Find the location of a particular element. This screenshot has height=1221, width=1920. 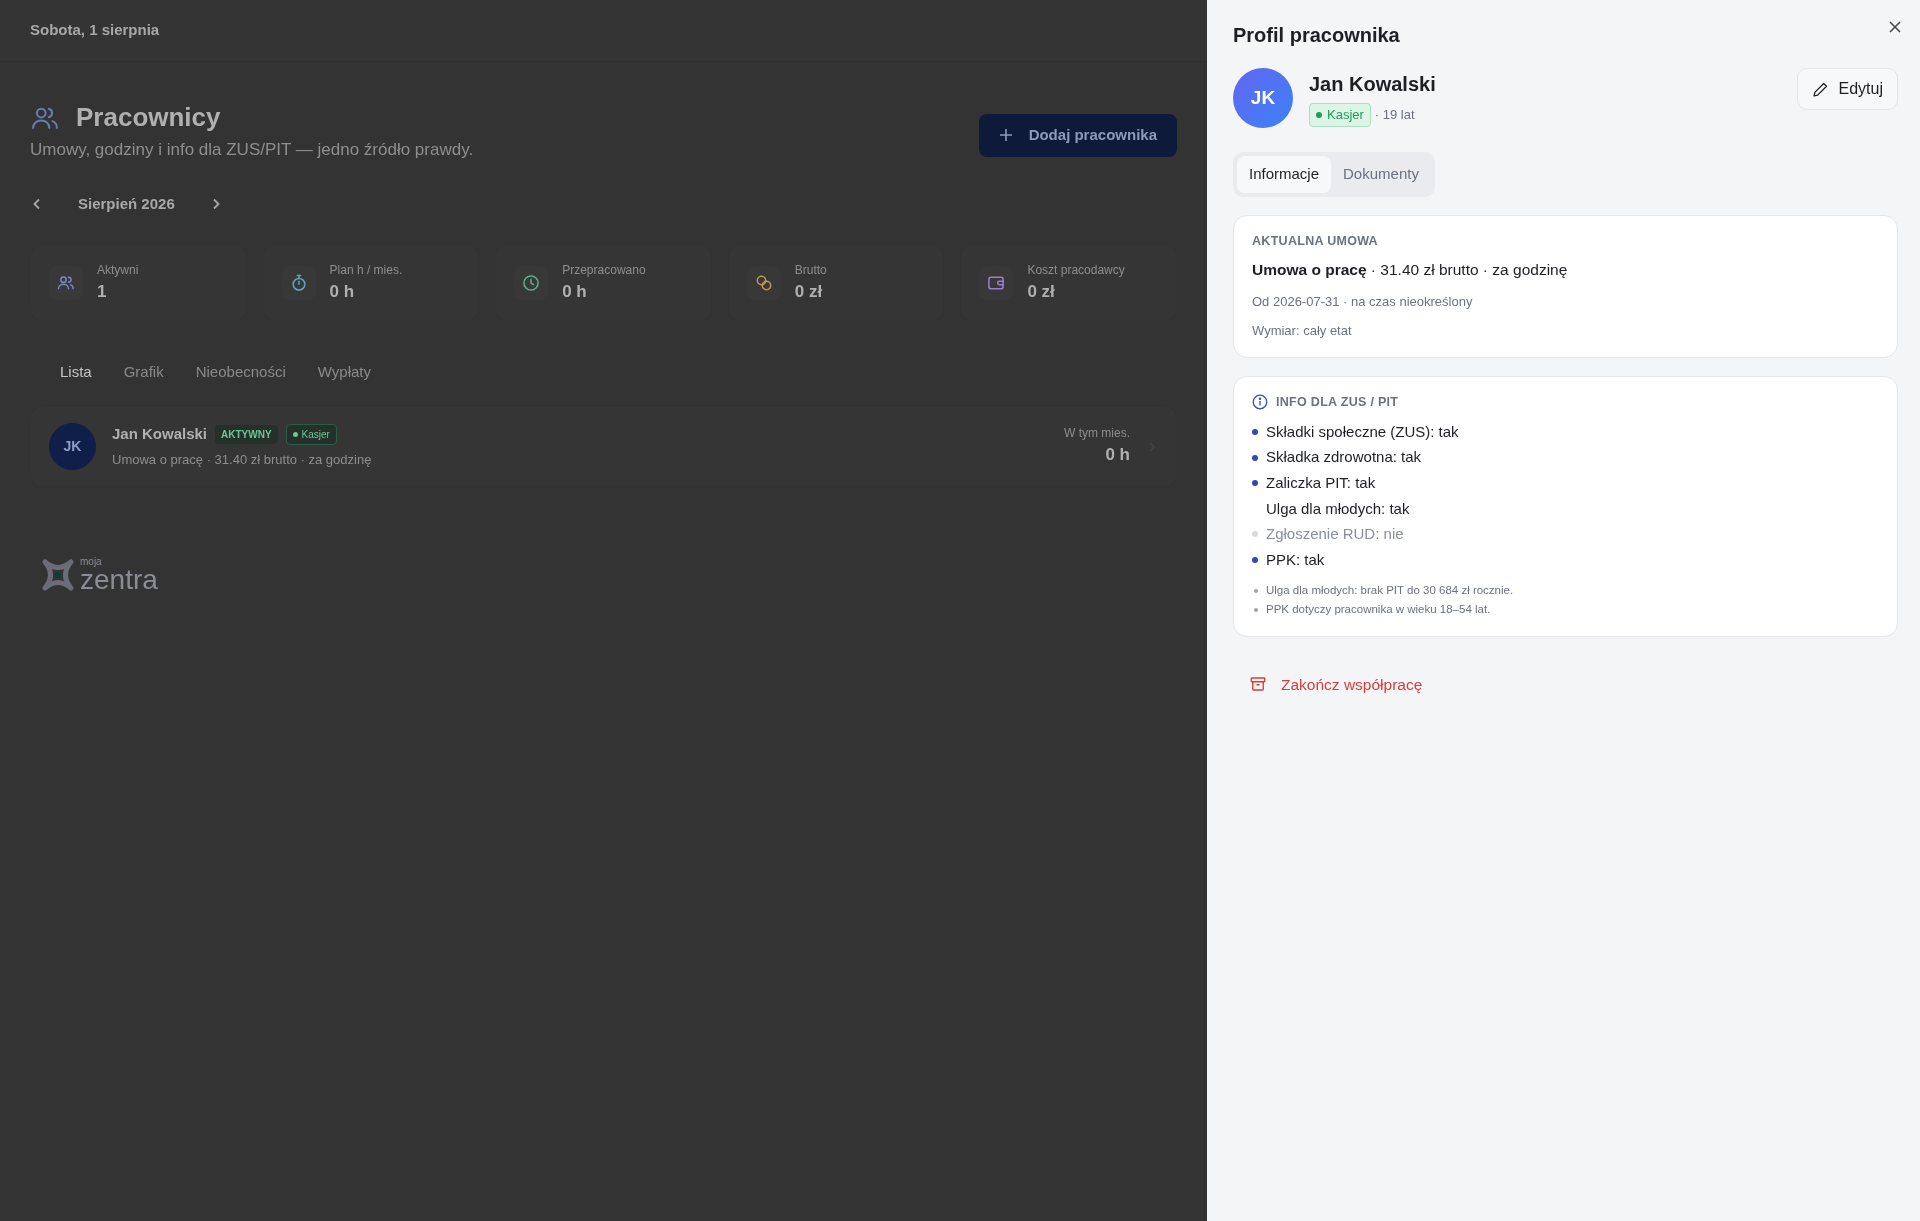

tax-info-item: Składka zdrowotna: tak is located at coordinates (1344, 457).